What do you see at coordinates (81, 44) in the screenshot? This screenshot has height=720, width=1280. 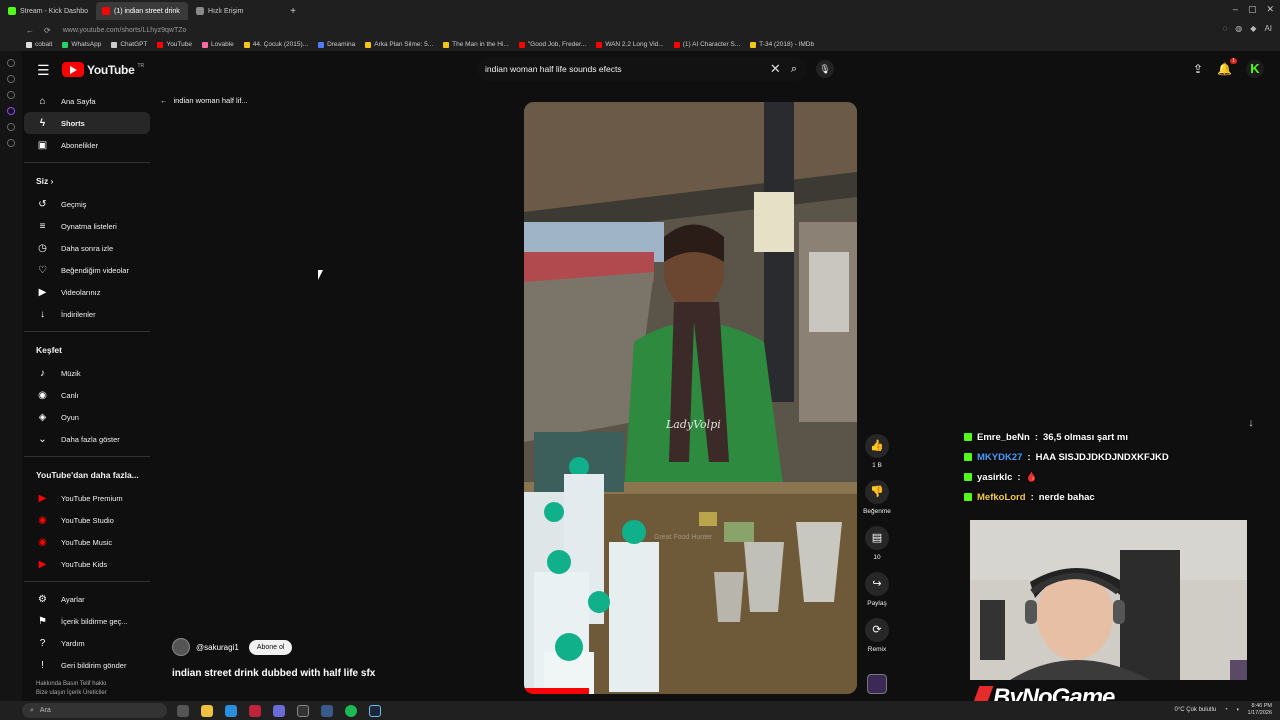 I see `bookmark-item: WhatsApp` at bounding box center [81, 44].